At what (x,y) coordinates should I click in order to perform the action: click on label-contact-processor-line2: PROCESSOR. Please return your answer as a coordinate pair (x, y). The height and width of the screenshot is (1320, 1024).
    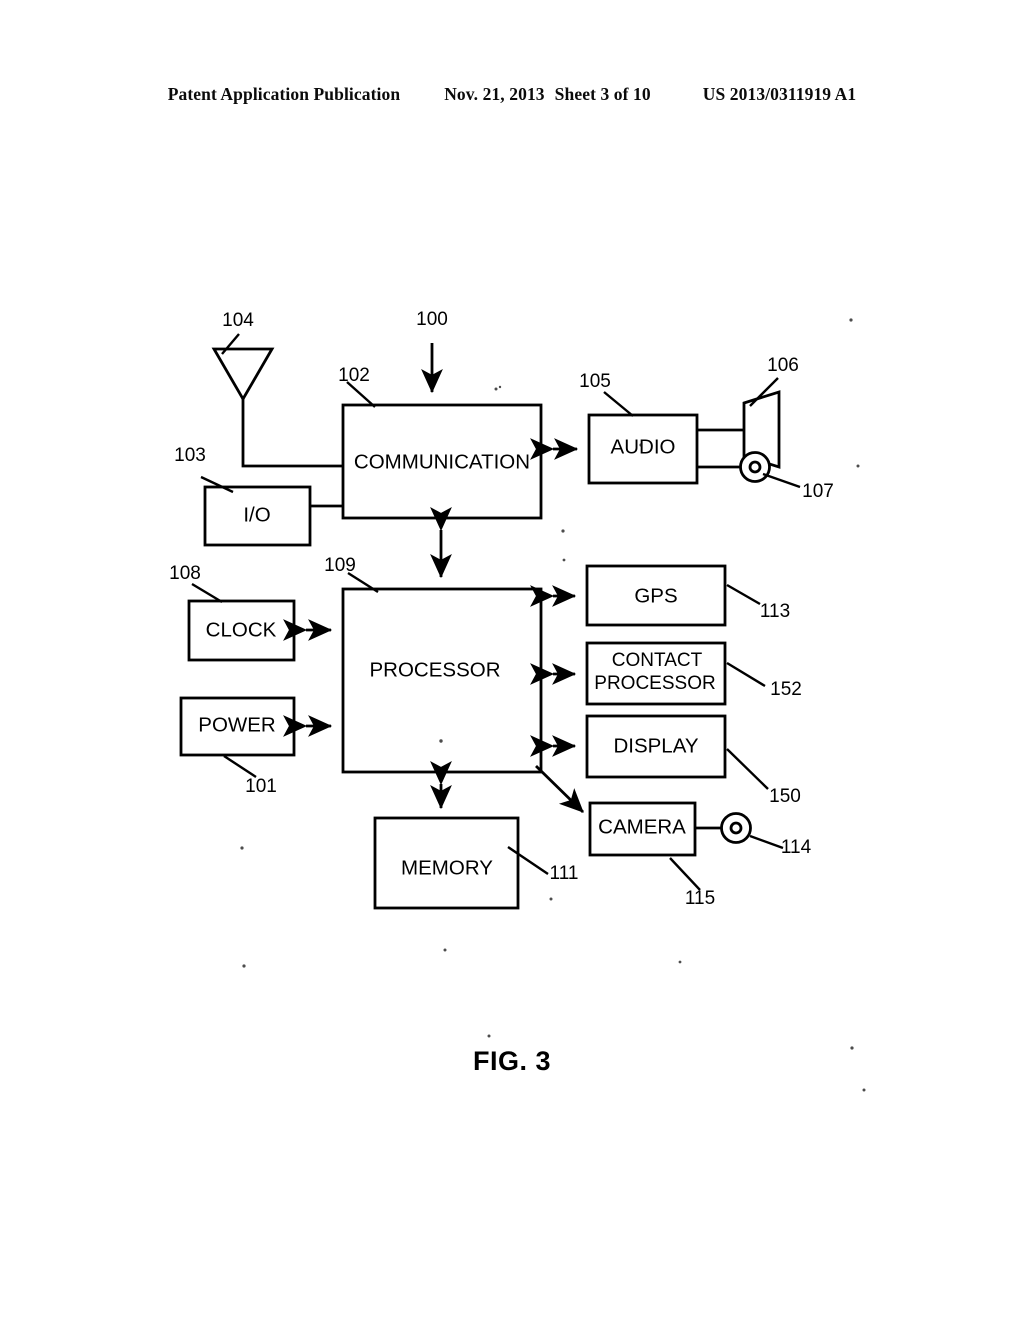
    Looking at the image, I should click on (654, 683).